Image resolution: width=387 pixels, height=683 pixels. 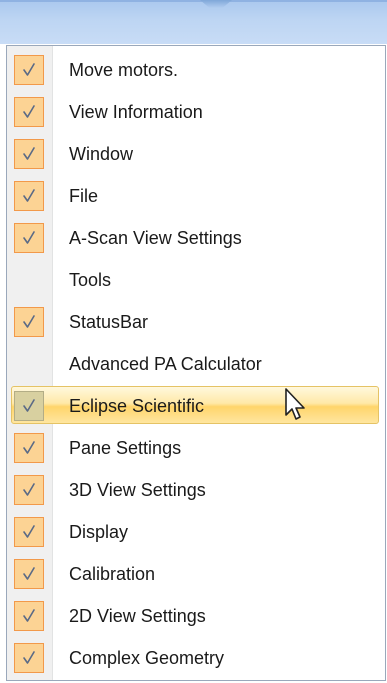 What do you see at coordinates (196, 532) in the screenshot?
I see `menu-item-display: Display` at bounding box center [196, 532].